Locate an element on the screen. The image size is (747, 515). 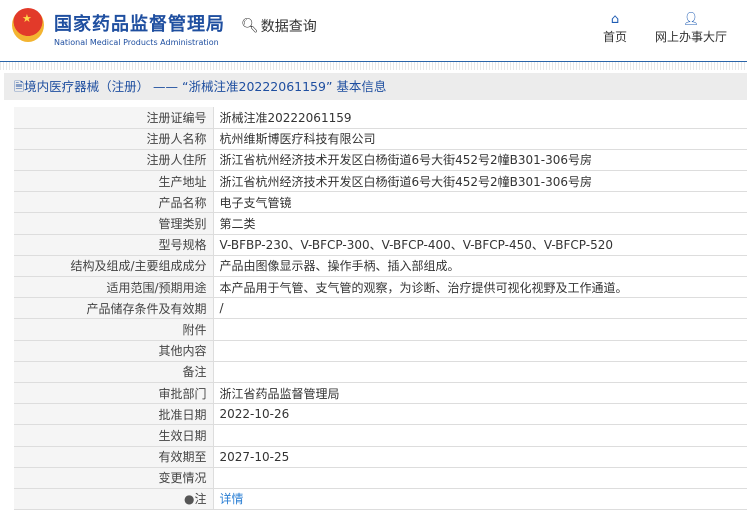
field-value: 浙江省药品监督管理局 is located at coordinates (480, 393).